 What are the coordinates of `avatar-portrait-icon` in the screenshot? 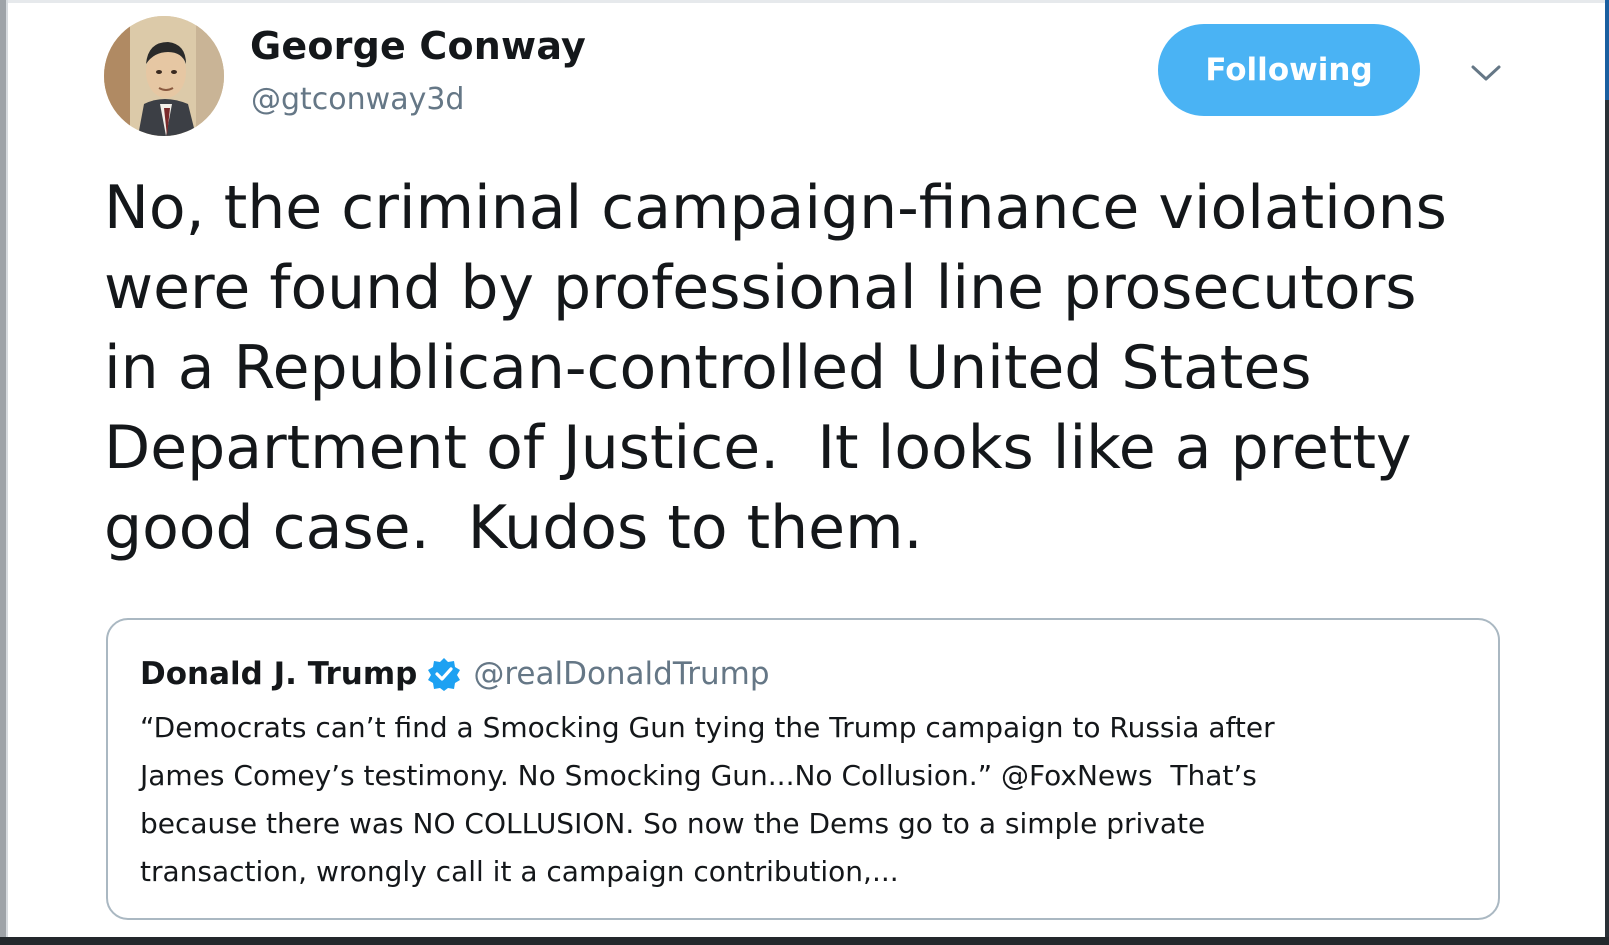 It's located at (164, 76).